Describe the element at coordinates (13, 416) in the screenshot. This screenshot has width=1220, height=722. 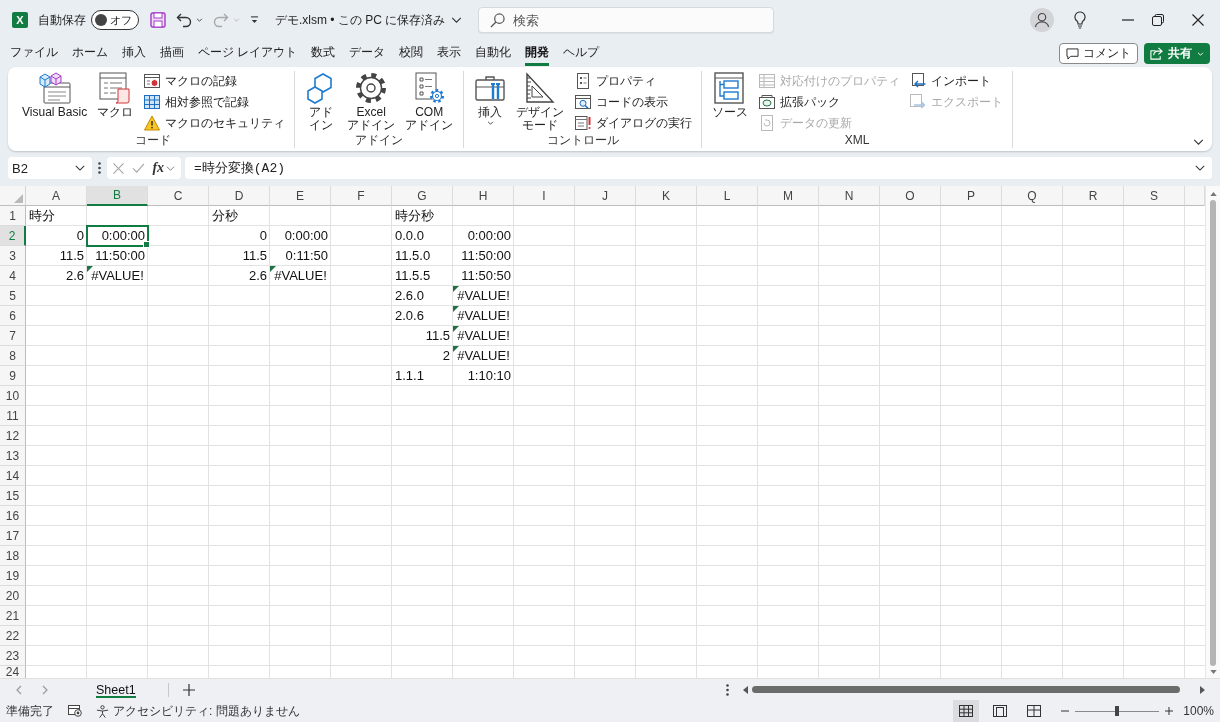
I see `row-header: 11` at that location.